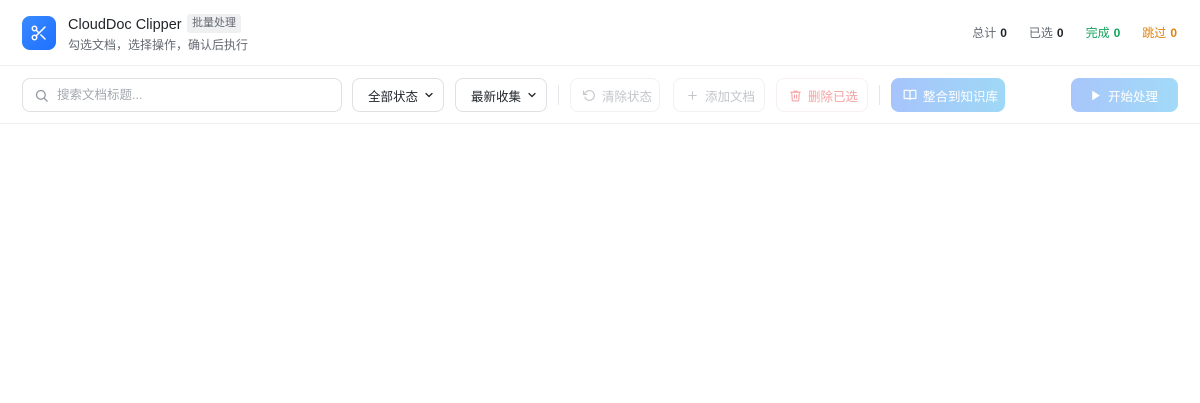 The height and width of the screenshot is (403, 1200). I want to click on app-subtitle: 勾选文档，选择操作，确认后执行, so click(158, 45).